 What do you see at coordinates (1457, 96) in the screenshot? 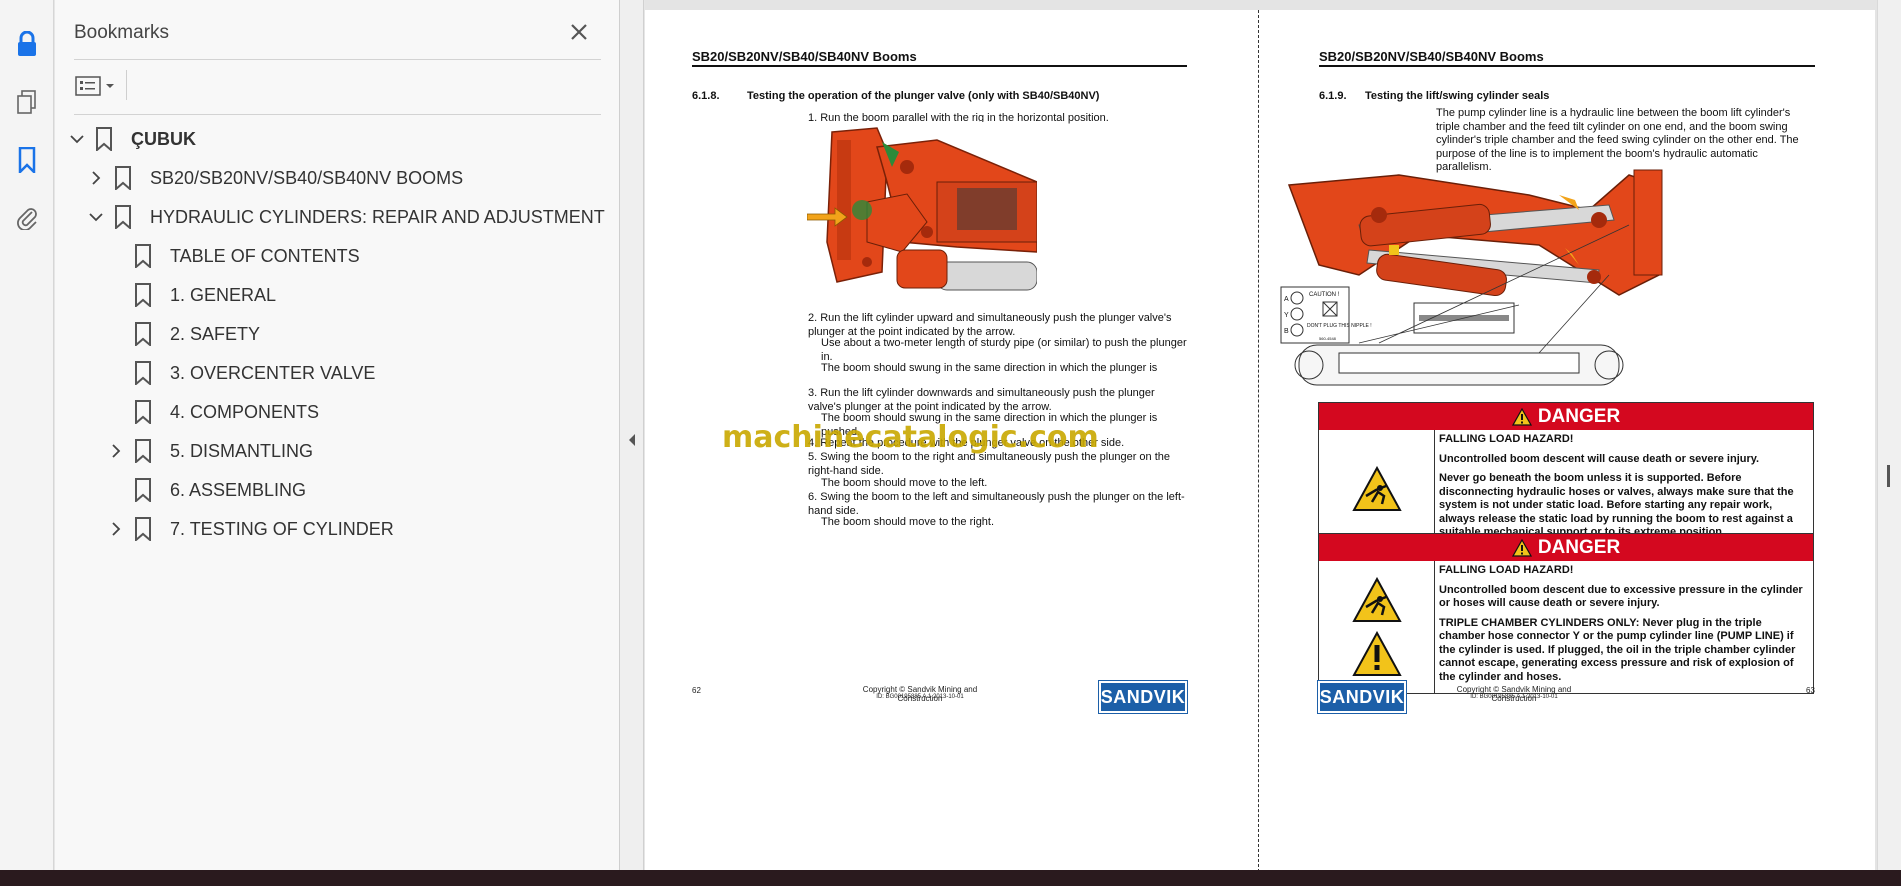
I see `section-title: Testing the lift/swing cylinder seals` at bounding box center [1457, 96].